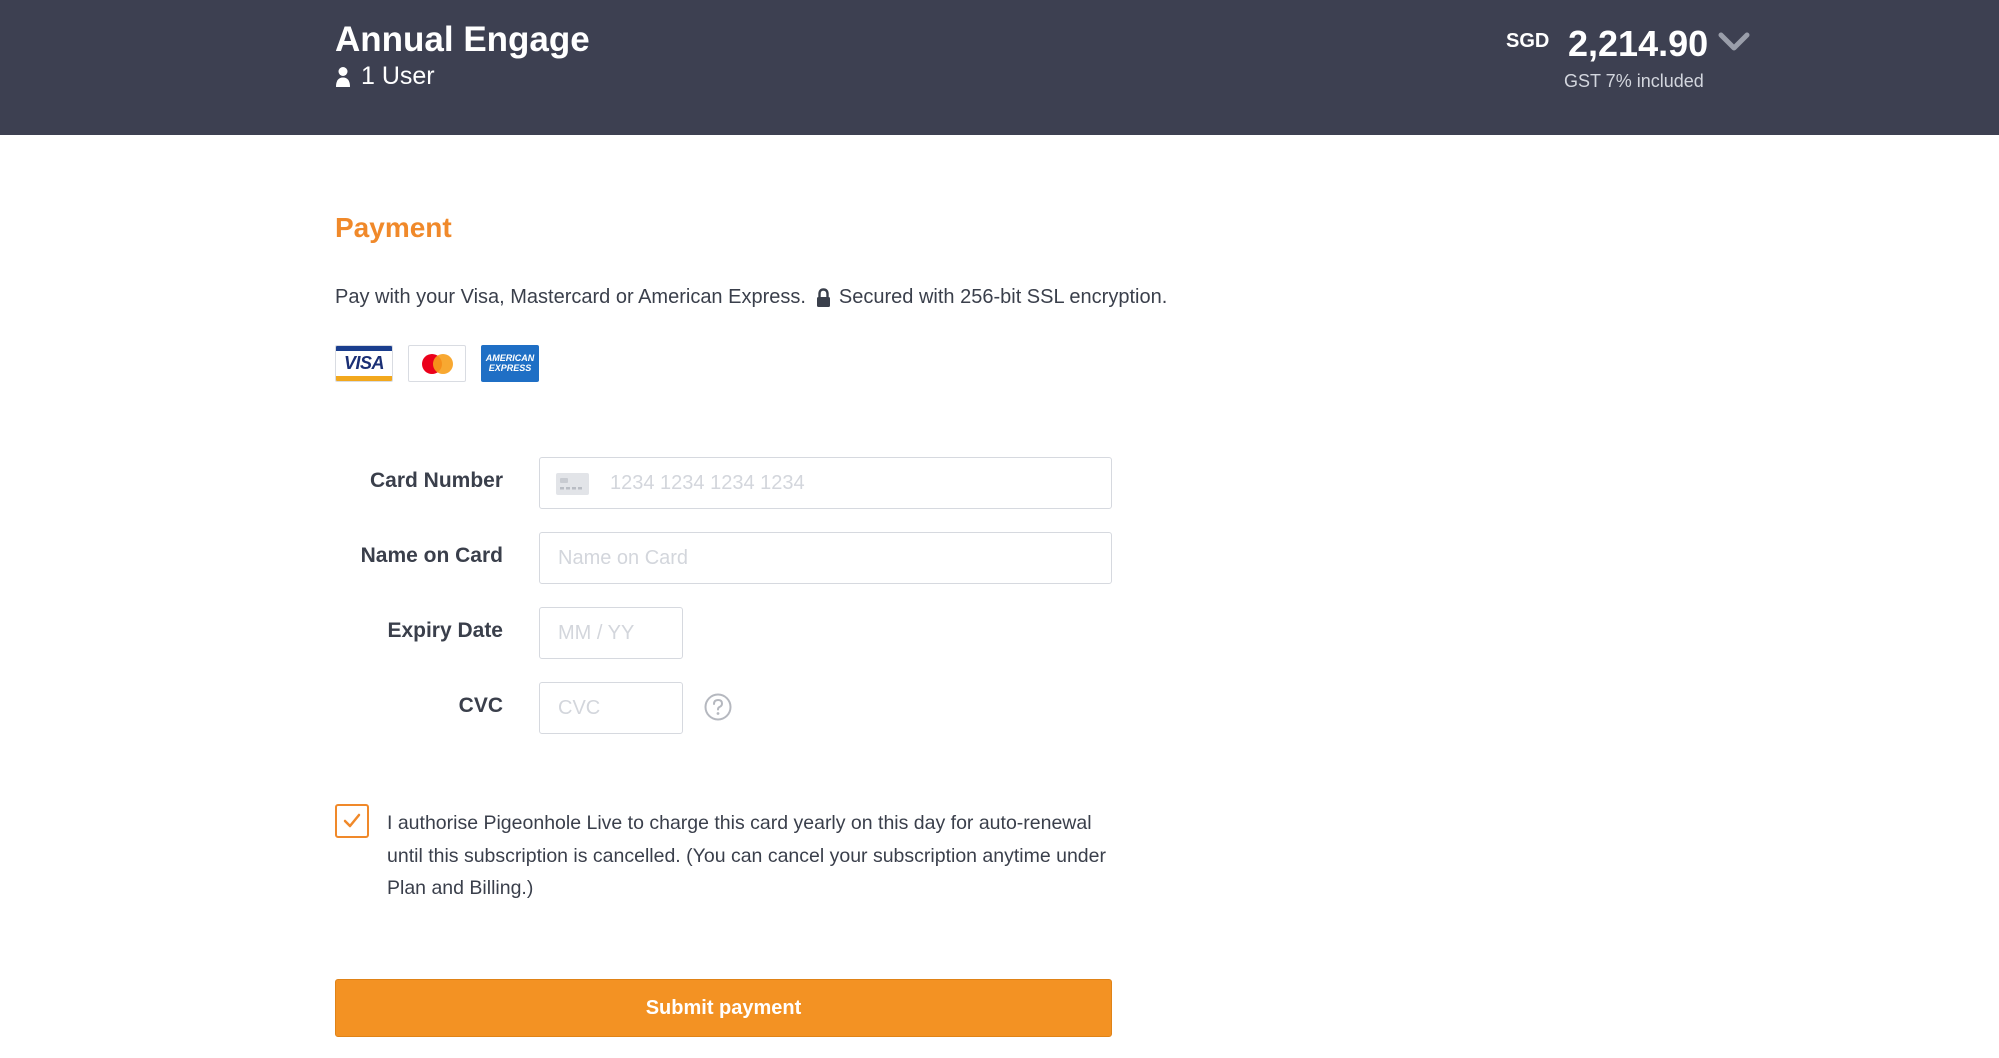 This screenshot has width=1999, height=1058. I want to click on auto-renewal-checkbox, so click(352, 821).